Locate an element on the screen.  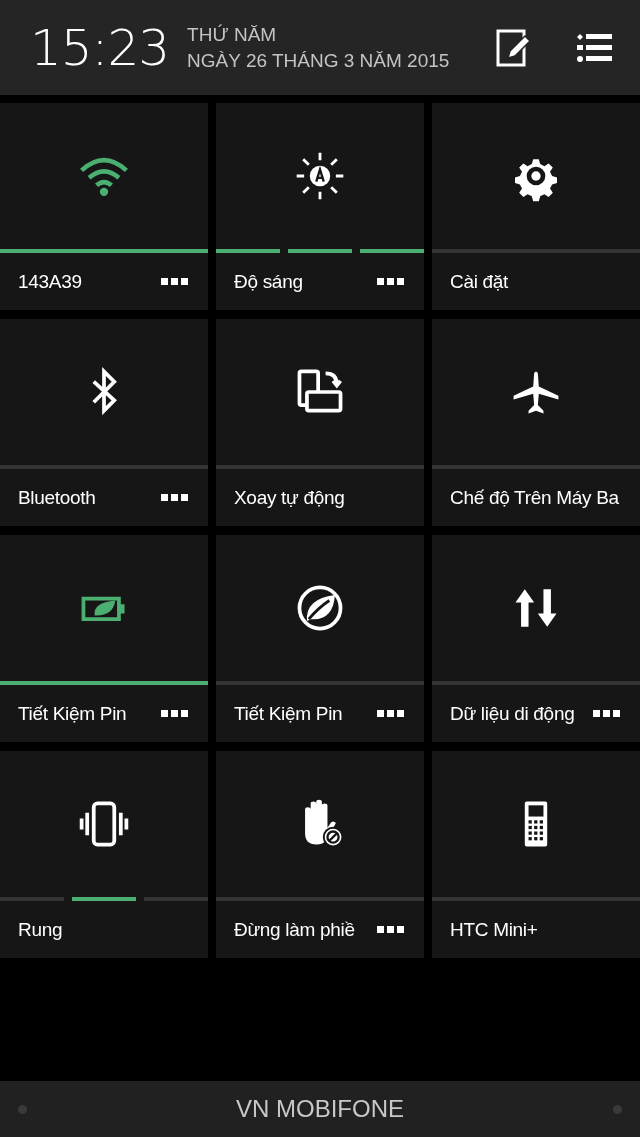
tile: Độ sáng is located at coordinates (320, 206).